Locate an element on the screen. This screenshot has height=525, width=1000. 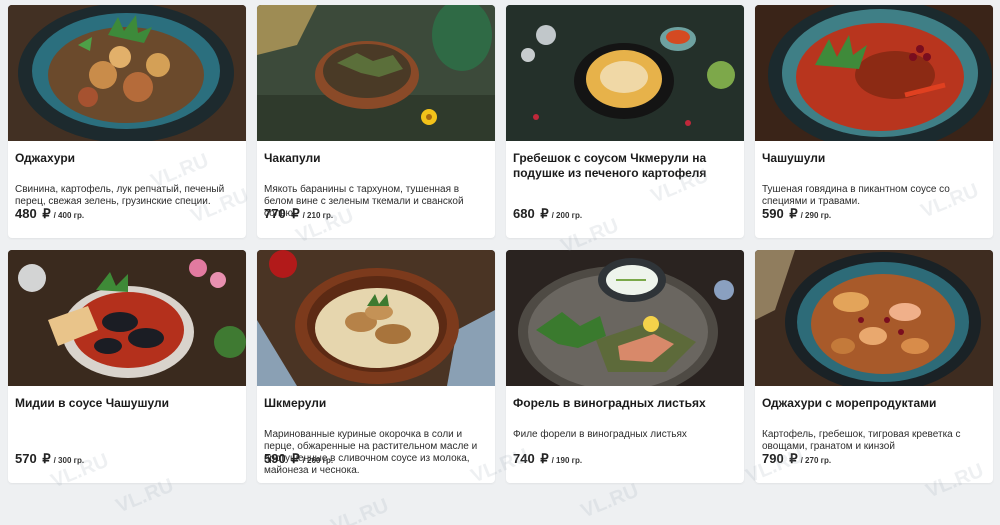
price-value: 480 is located at coordinates (26, 213).